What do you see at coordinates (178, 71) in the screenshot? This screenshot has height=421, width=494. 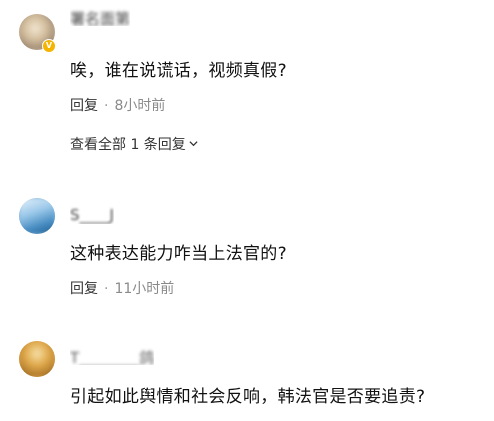 I see `comment-text: 唉，谁在说谎话，视频真假?` at bounding box center [178, 71].